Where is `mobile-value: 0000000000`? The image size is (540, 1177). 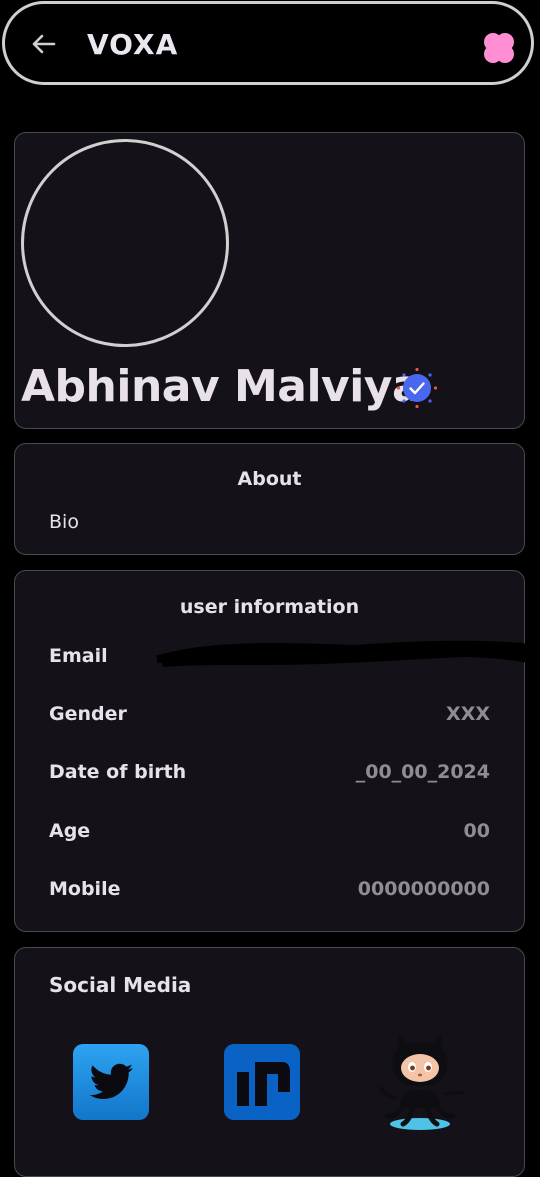 mobile-value: 0000000000 is located at coordinates (423, 889).